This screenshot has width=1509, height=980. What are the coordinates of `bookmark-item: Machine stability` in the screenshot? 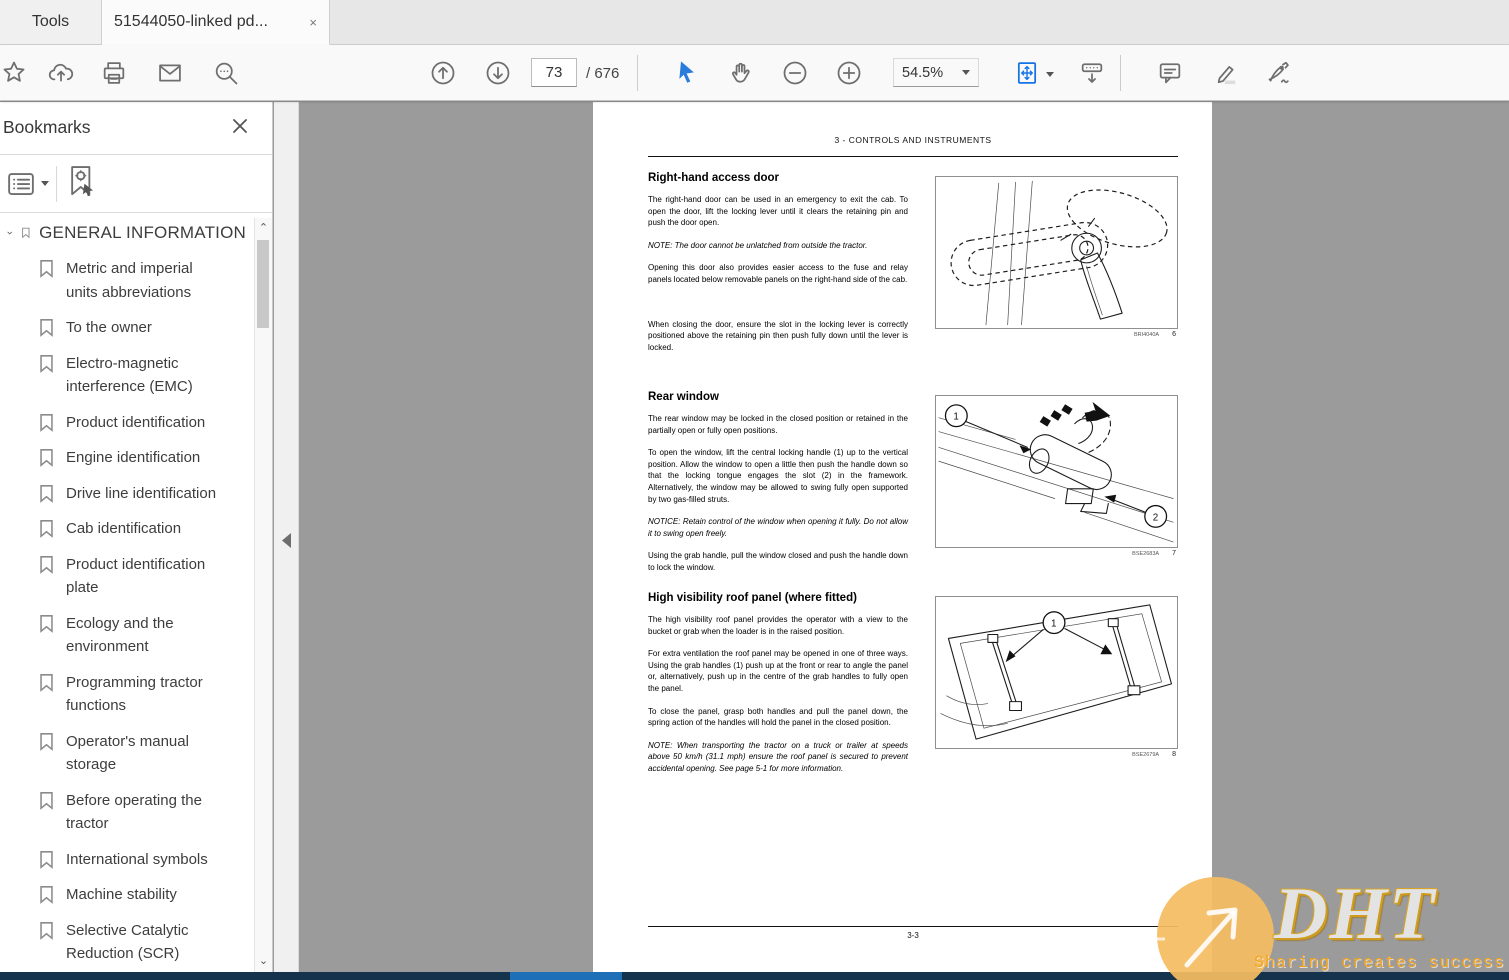 It's located at (142, 895).